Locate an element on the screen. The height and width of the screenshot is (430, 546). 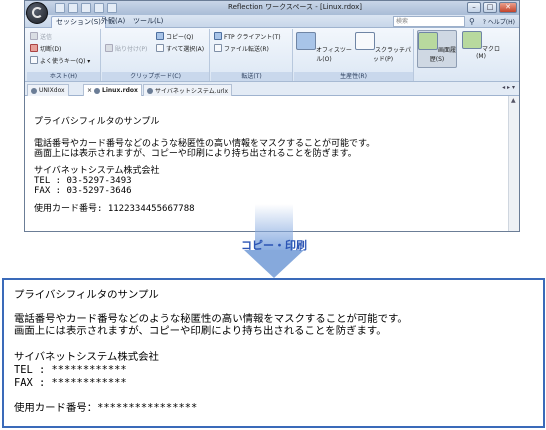
output-line: 使用カード番号：**************** is located at coordinates (106, 408).